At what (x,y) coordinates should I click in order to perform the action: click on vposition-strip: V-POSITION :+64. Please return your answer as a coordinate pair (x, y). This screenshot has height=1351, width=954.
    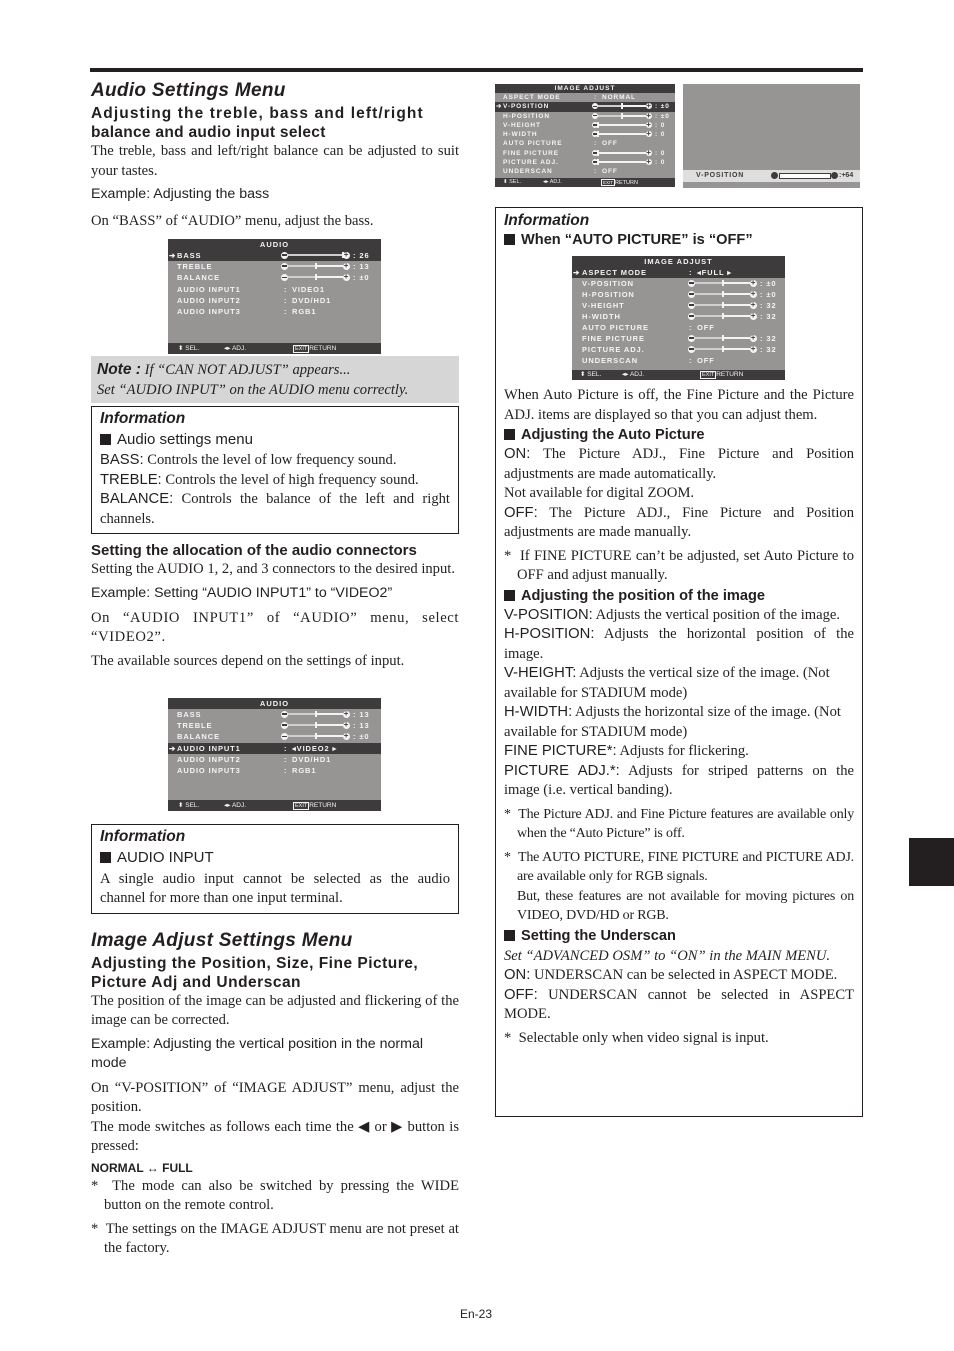
    Looking at the image, I should click on (771, 176).